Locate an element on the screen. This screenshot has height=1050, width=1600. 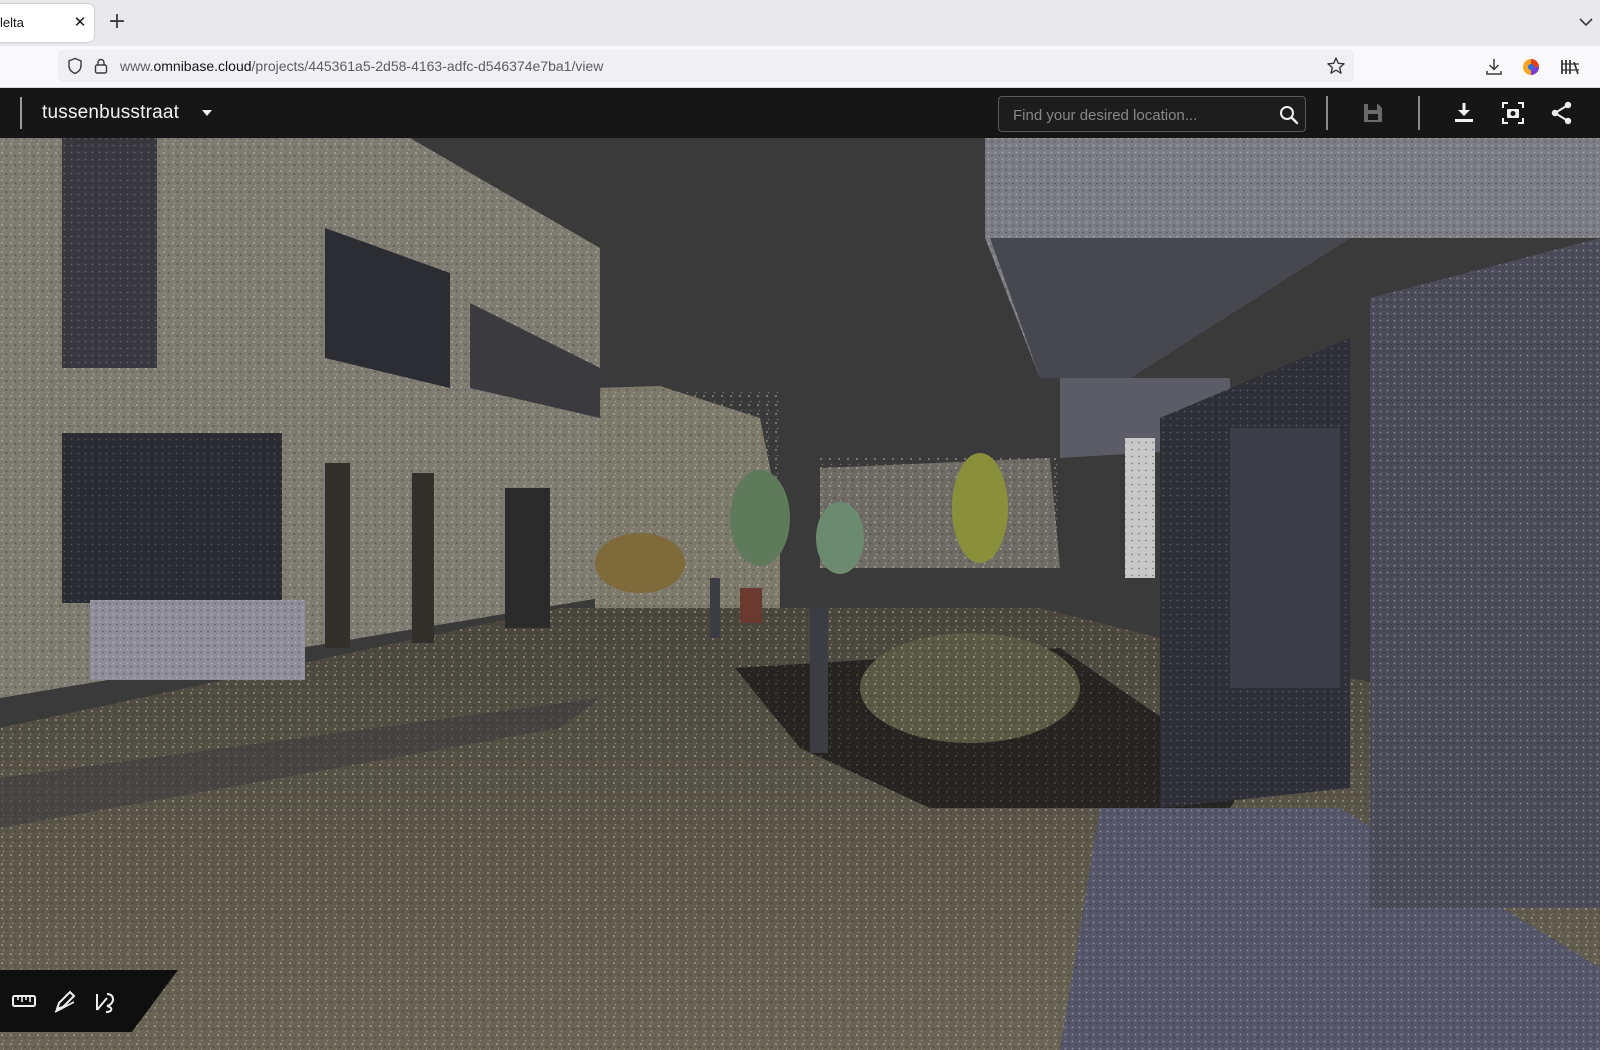
chevron-down-icon is located at coordinates (1586, 22).